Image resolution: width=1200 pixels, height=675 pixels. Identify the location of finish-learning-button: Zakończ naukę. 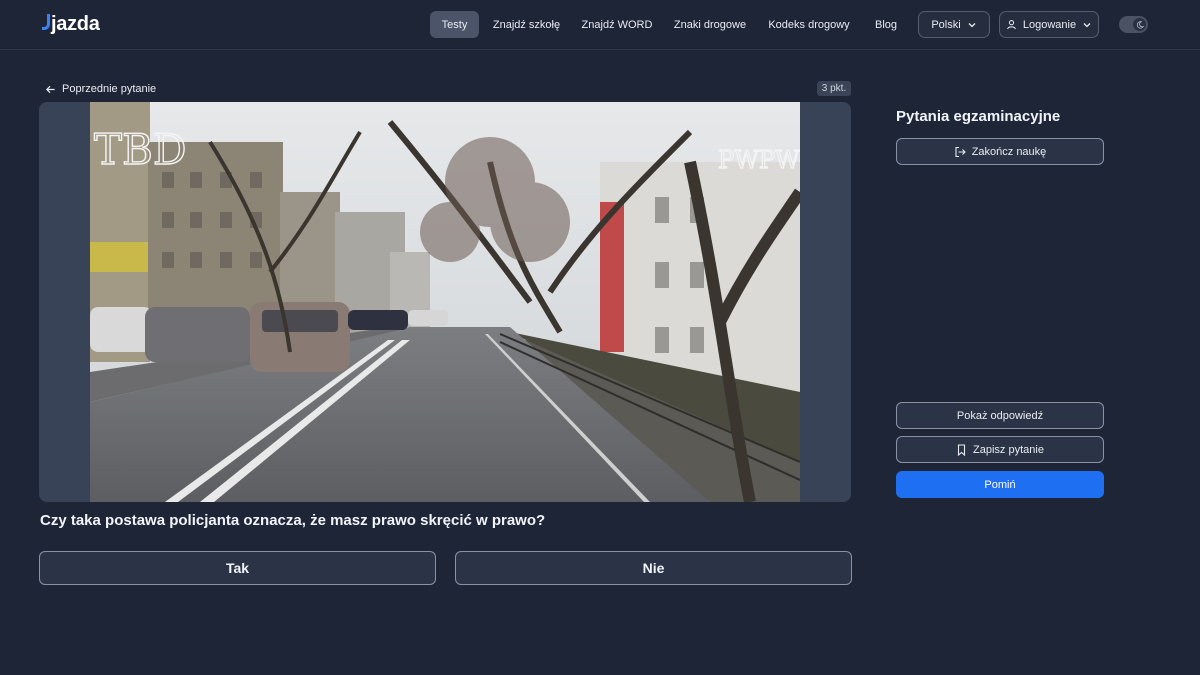
(1000, 151).